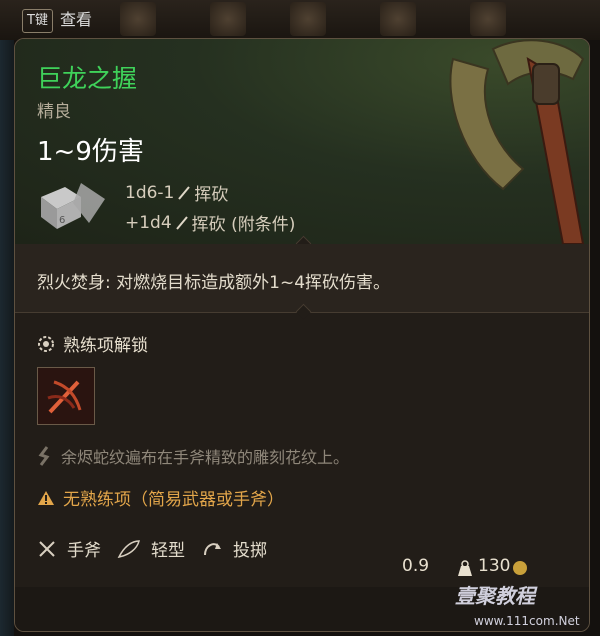  What do you see at coordinates (168, 548) in the screenshot?
I see `property-light: 轻型` at bounding box center [168, 548].